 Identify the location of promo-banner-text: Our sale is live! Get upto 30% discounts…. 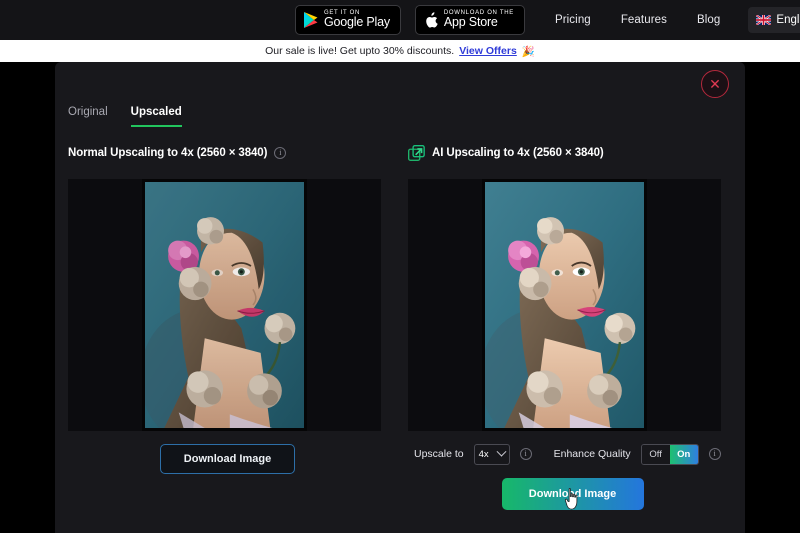
(360, 51).